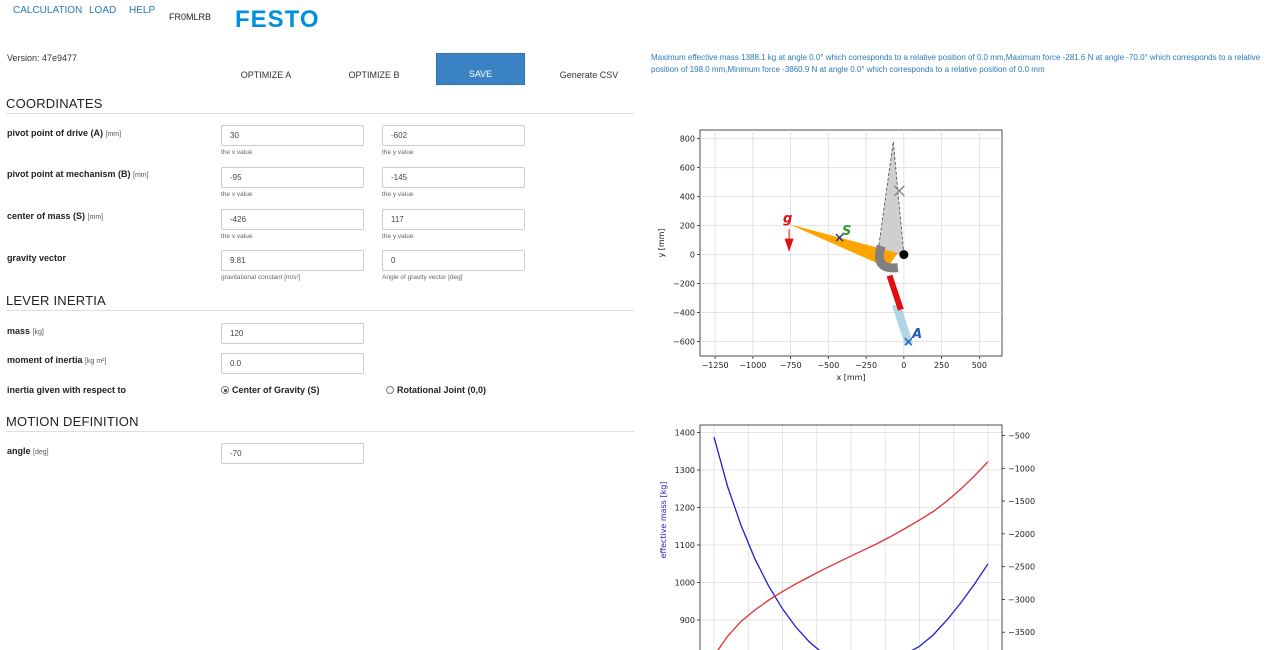 The width and height of the screenshot is (1280, 650). I want to click on gravity-constant-hint: gravitational constant [m/s²], so click(261, 277).